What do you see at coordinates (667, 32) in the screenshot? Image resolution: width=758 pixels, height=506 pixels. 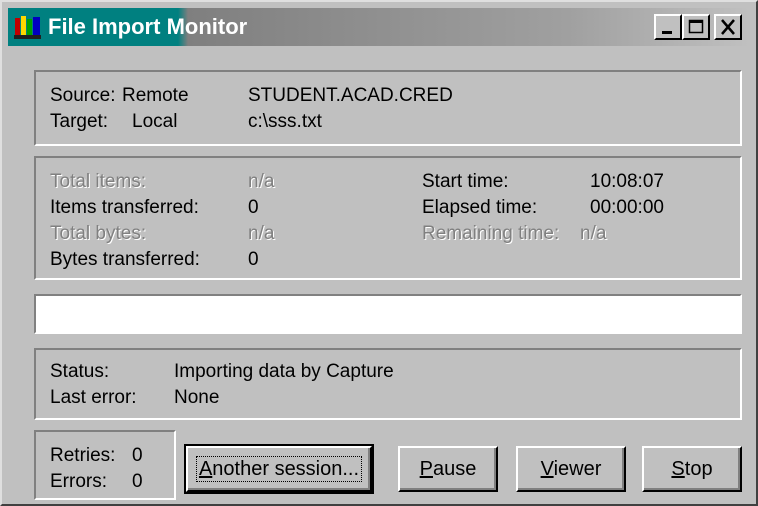 I see `minimize-icon` at bounding box center [667, 32].